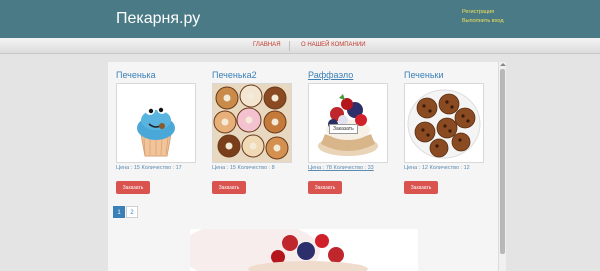  What do you see at coordinates (255, 76) in the screenshot?
I see `product-title: Печенька2` at bounding box center [255, 76].